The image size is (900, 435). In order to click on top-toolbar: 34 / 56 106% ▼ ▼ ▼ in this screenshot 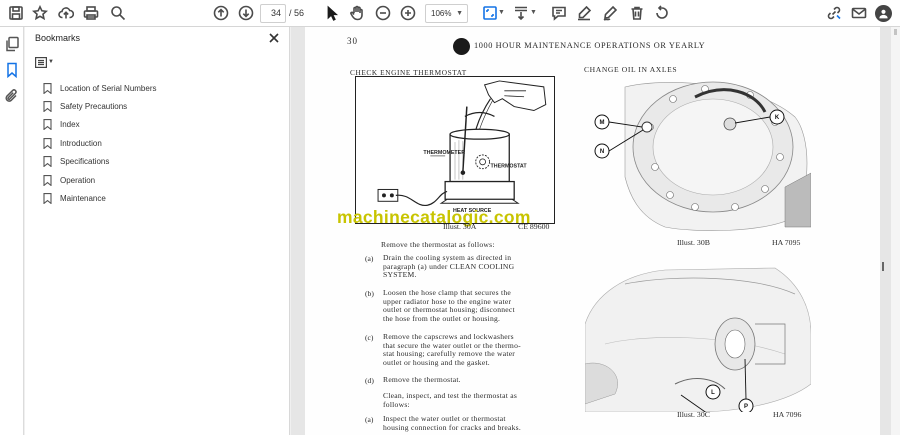, I will do `click(450, 13)`.